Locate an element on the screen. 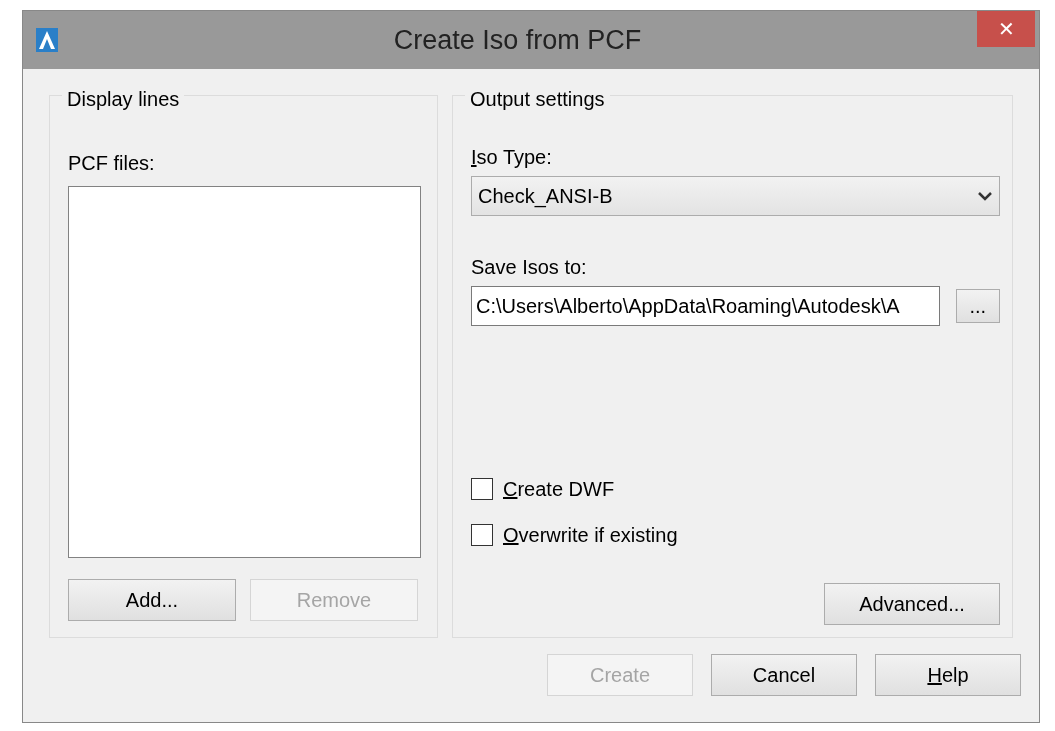 This screenshot has height=731, width=1055. window-title: Create Iso from PCF is located at coordinates (517, 40).